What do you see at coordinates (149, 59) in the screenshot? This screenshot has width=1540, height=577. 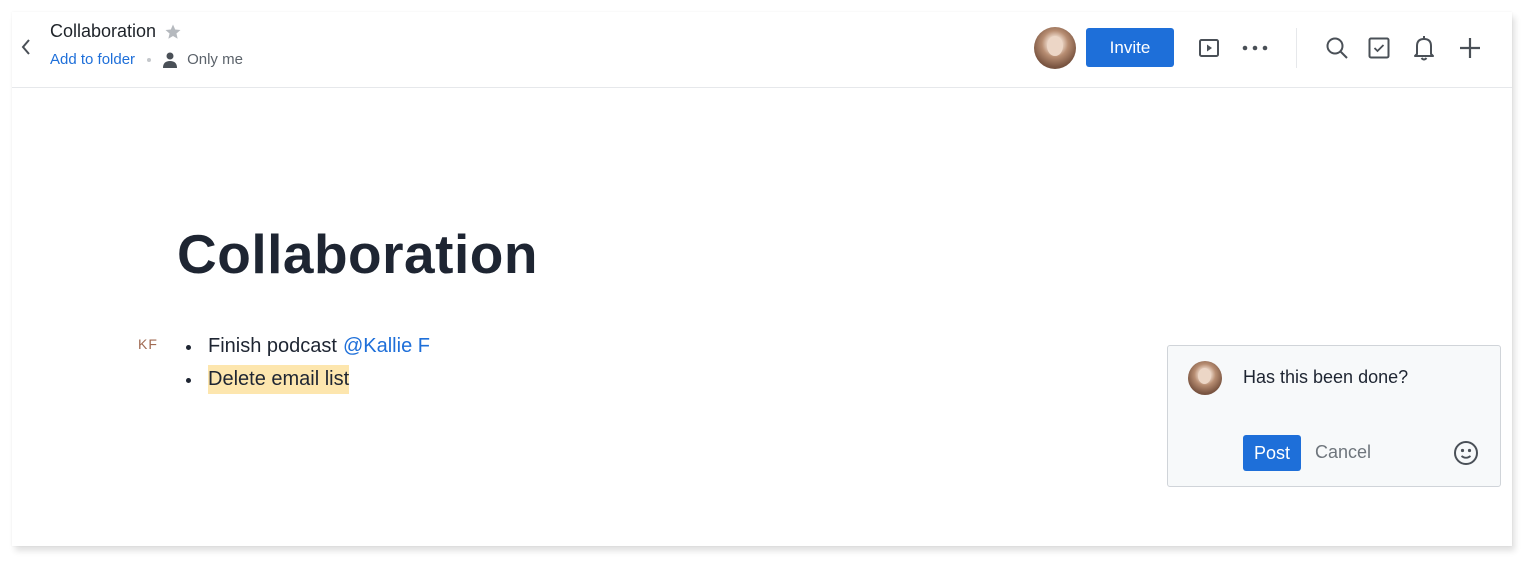 I see `separator-dot` at bounding box center [149, 59].